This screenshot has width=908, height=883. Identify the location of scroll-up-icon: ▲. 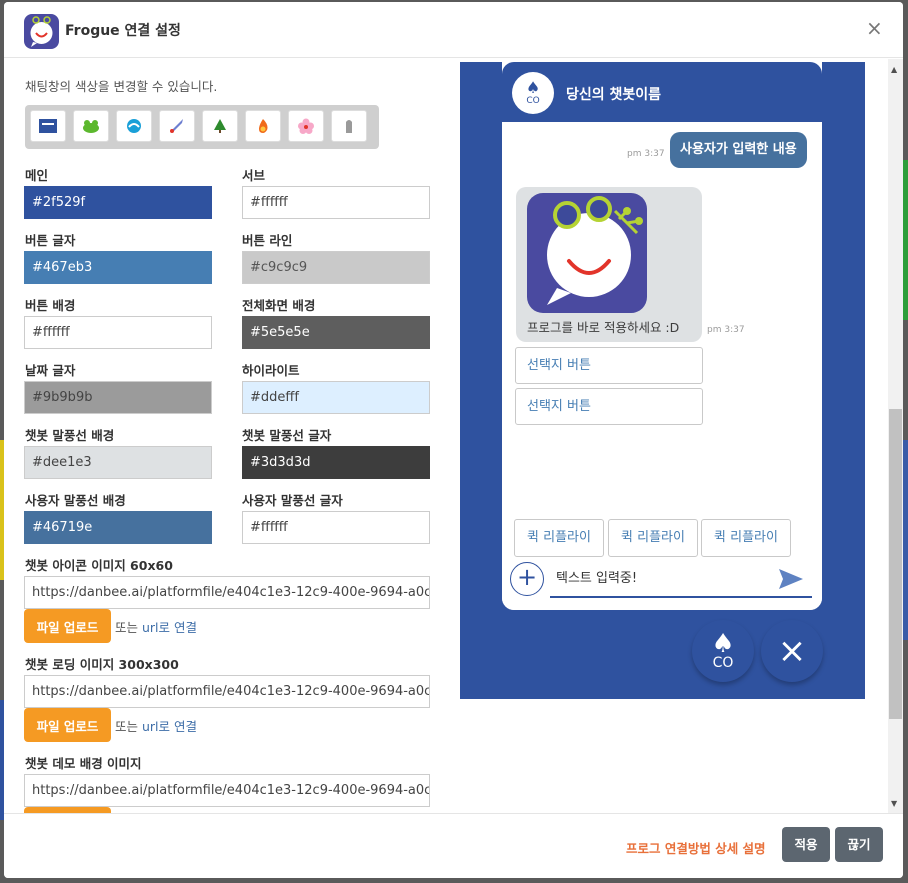
(894, 69).